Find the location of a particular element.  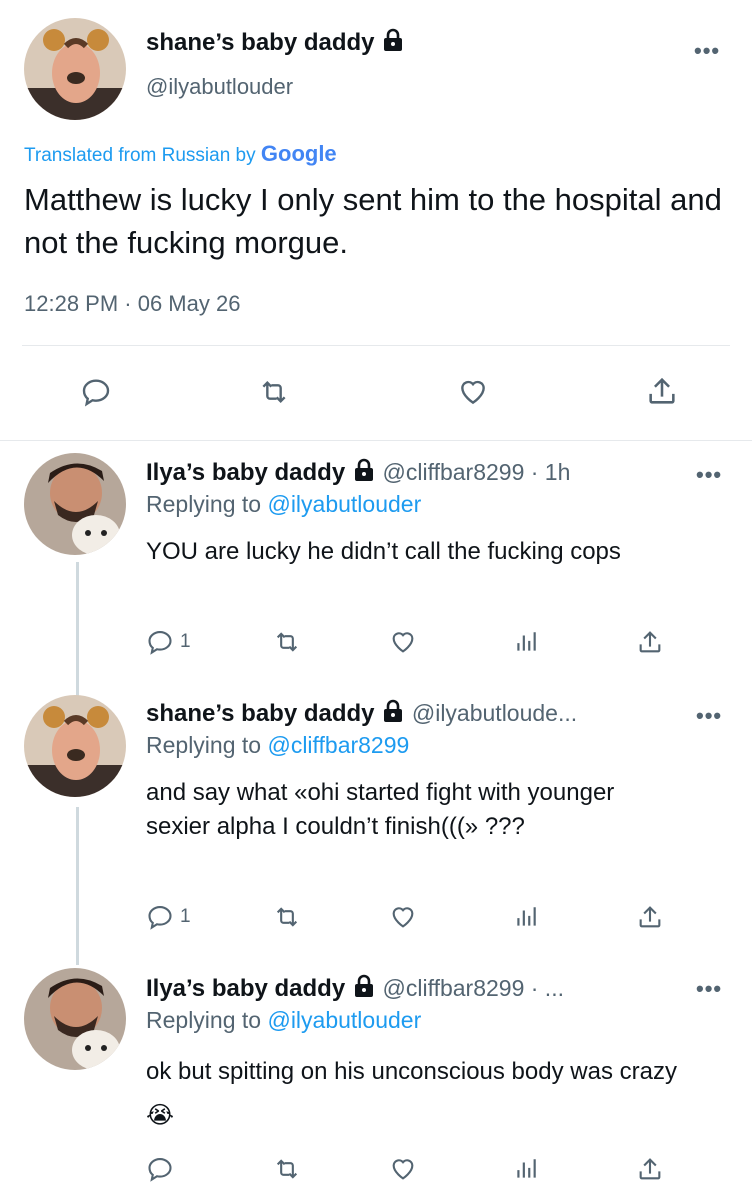

translated-from-link: Translated from Russian by is located at coordinates (140, 155).